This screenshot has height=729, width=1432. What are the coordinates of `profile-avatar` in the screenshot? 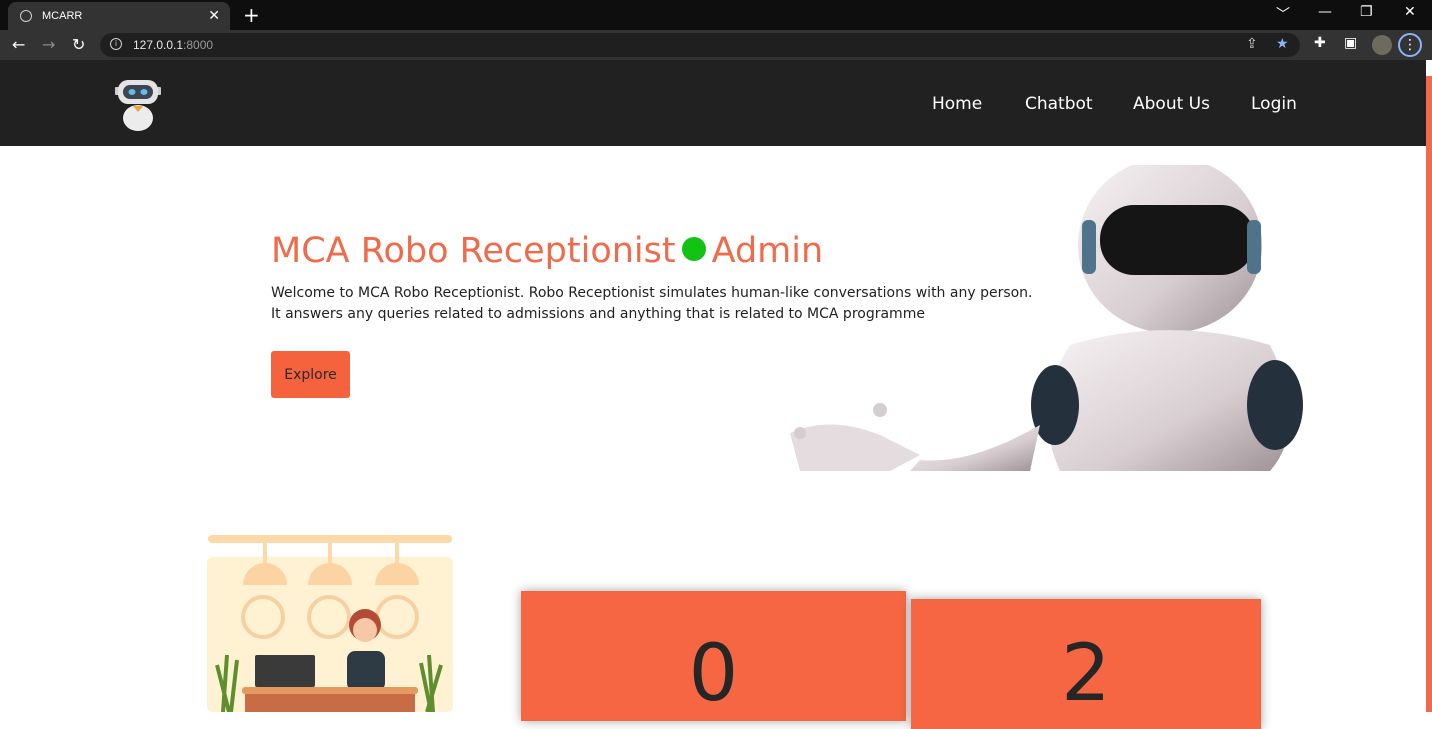 It's located at (1382, 45).